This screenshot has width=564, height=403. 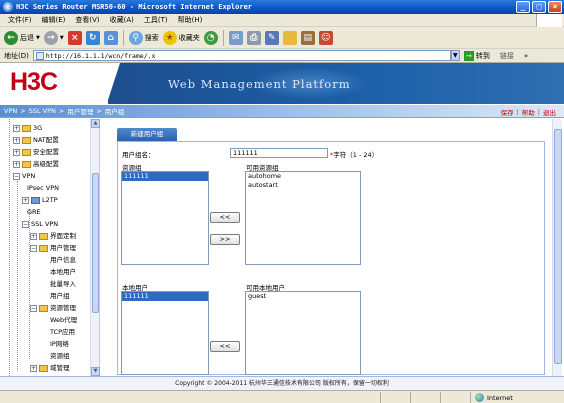 I want to click on tree-label: IPsec VPN, so click(x=43, y=188).